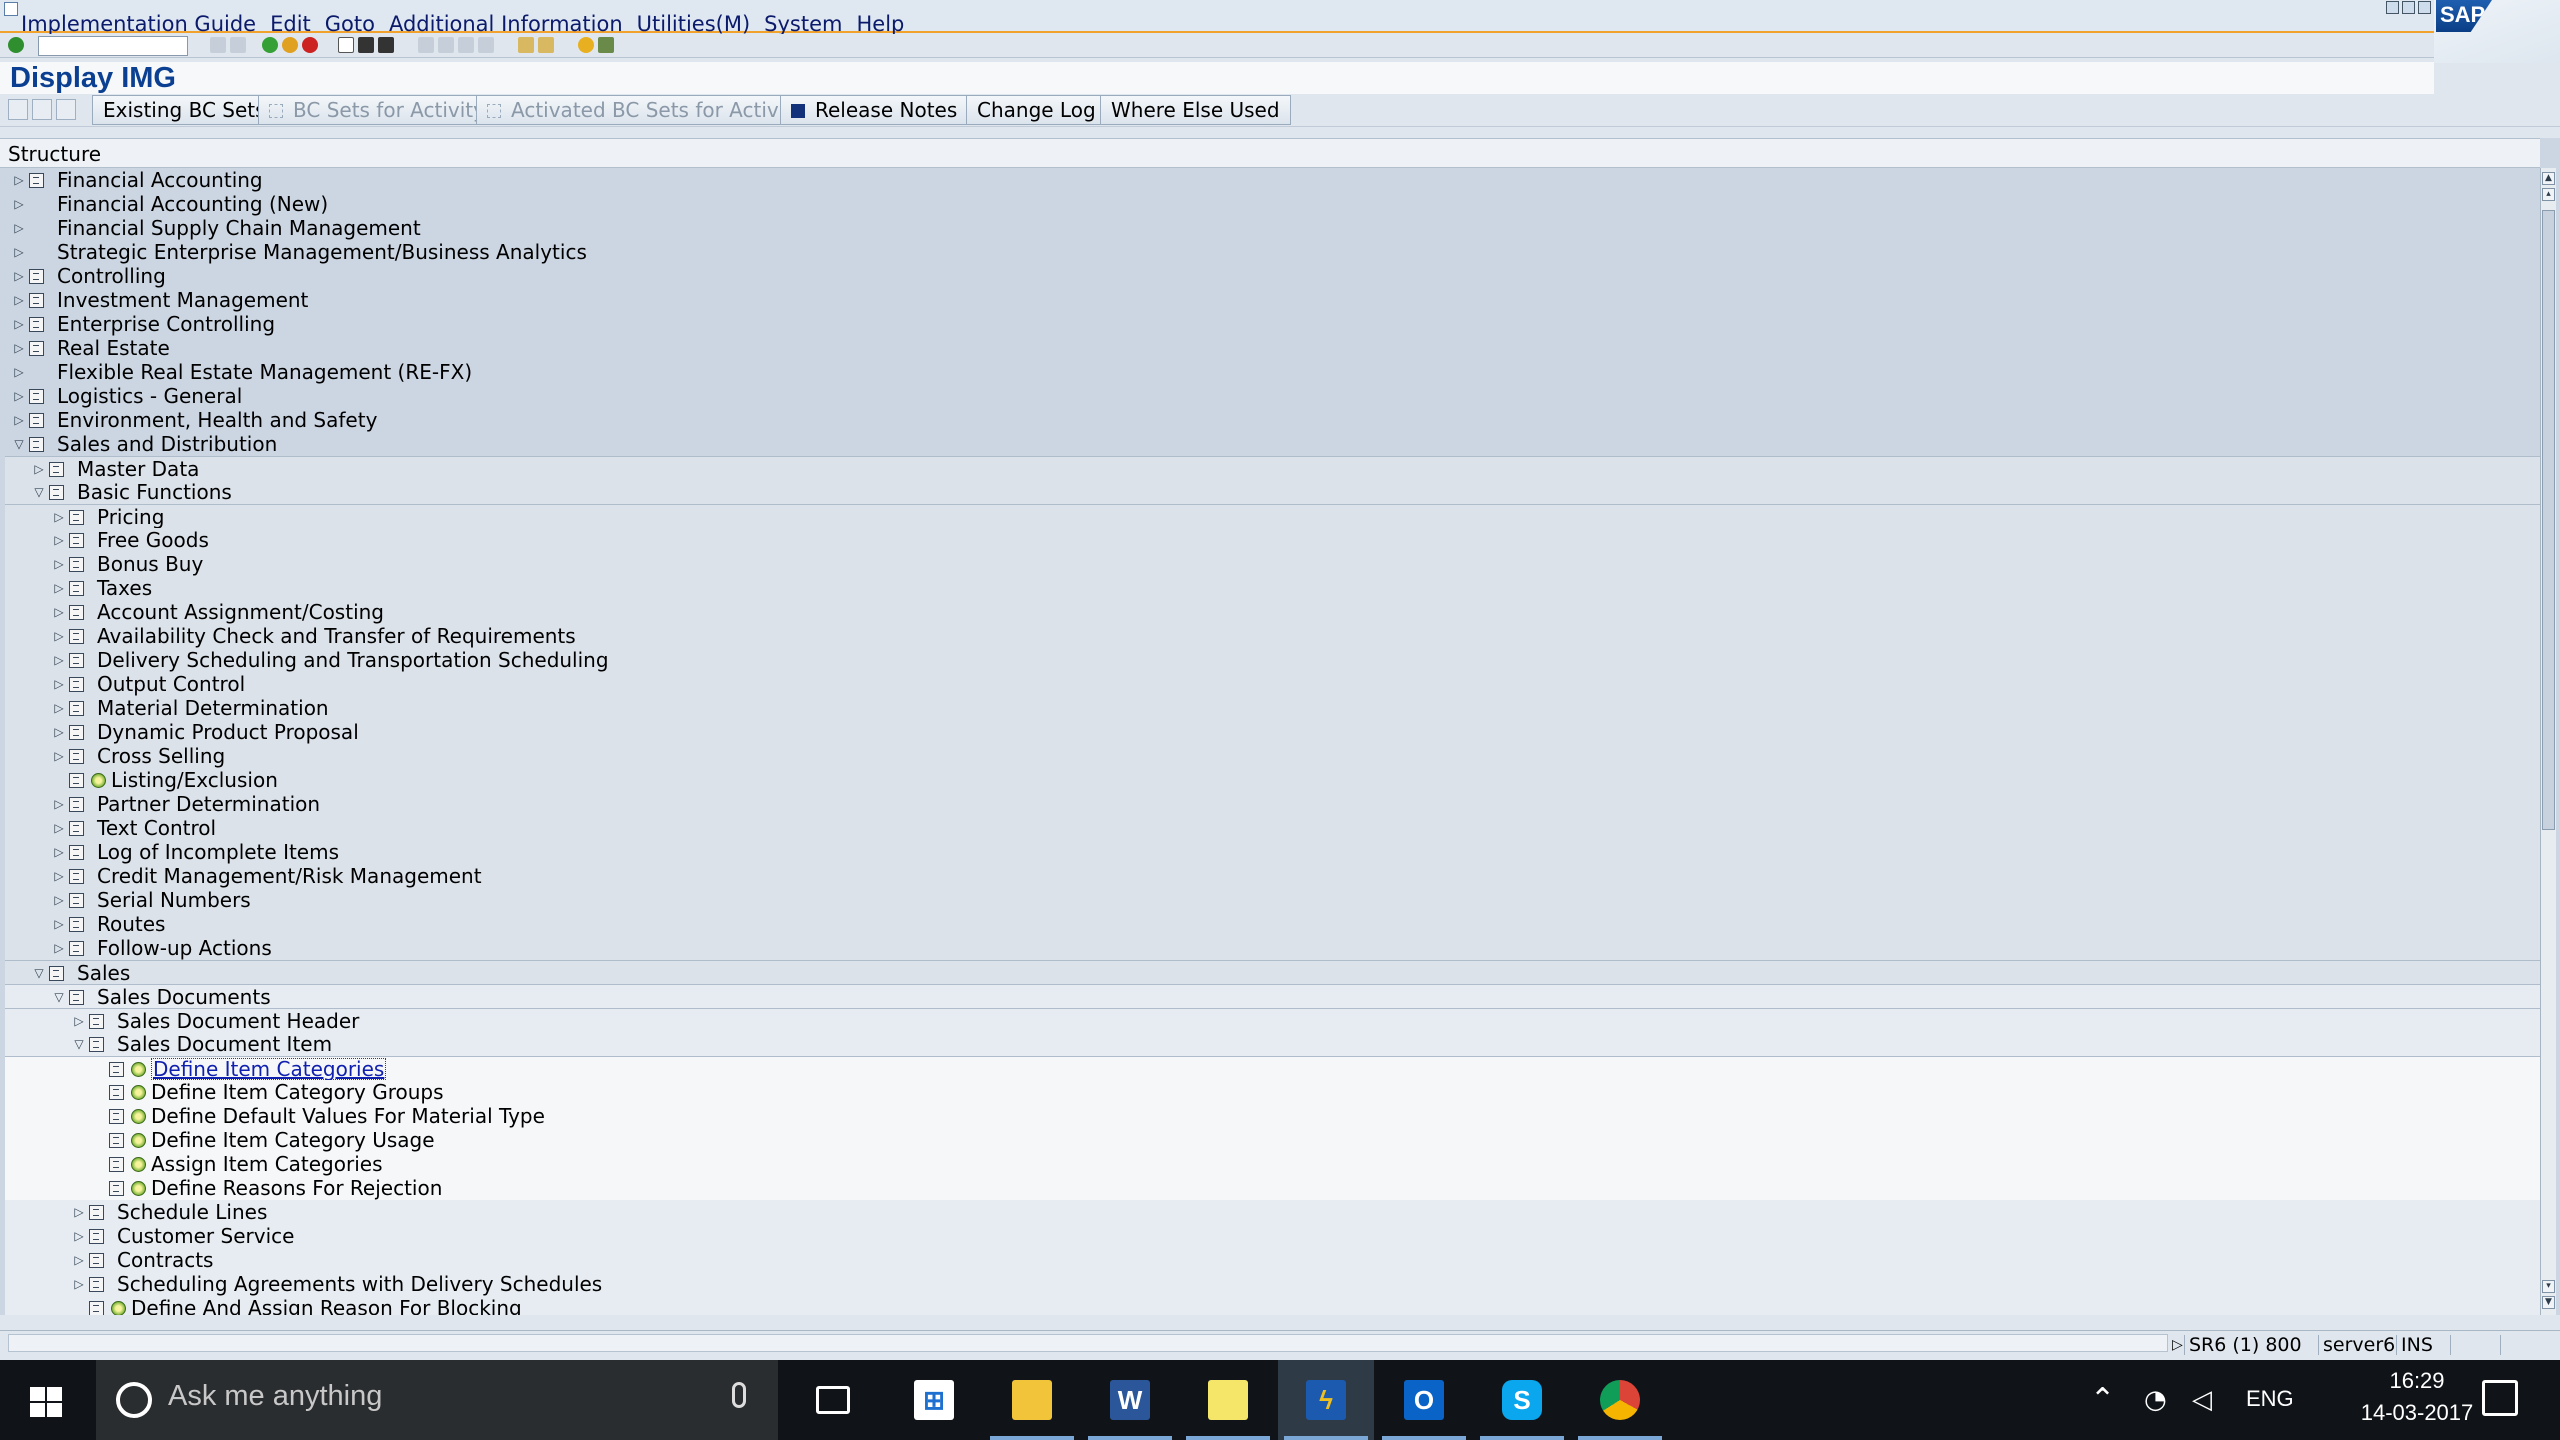  What do you see at coordinates (238, 1021) in the screenshot?
I see `tree-node-label: Sales Document Header` at bounding box center [238, 1021].